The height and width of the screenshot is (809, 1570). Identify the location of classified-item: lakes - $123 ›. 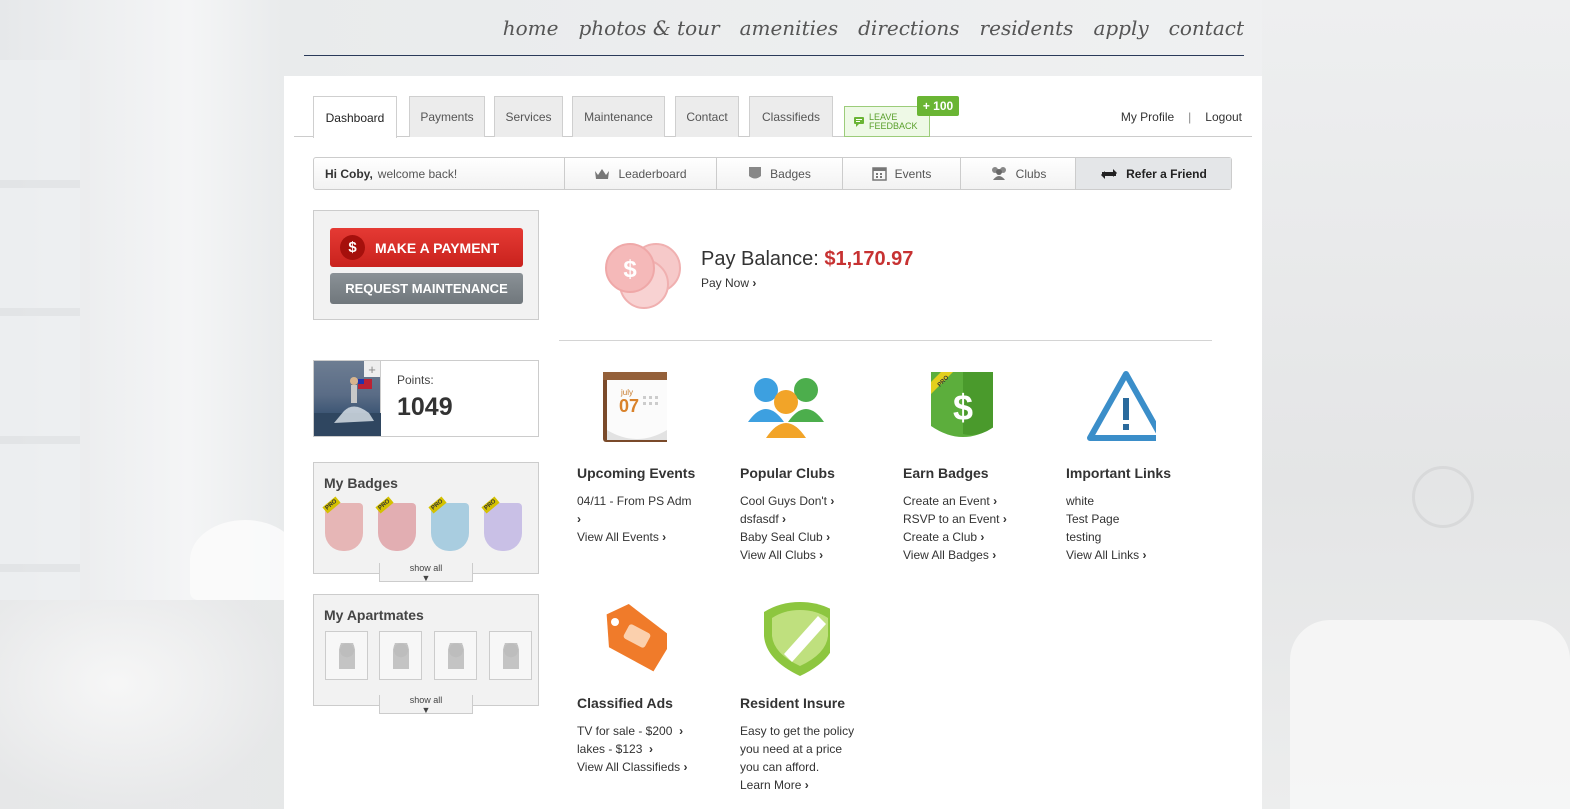
(632, 749).